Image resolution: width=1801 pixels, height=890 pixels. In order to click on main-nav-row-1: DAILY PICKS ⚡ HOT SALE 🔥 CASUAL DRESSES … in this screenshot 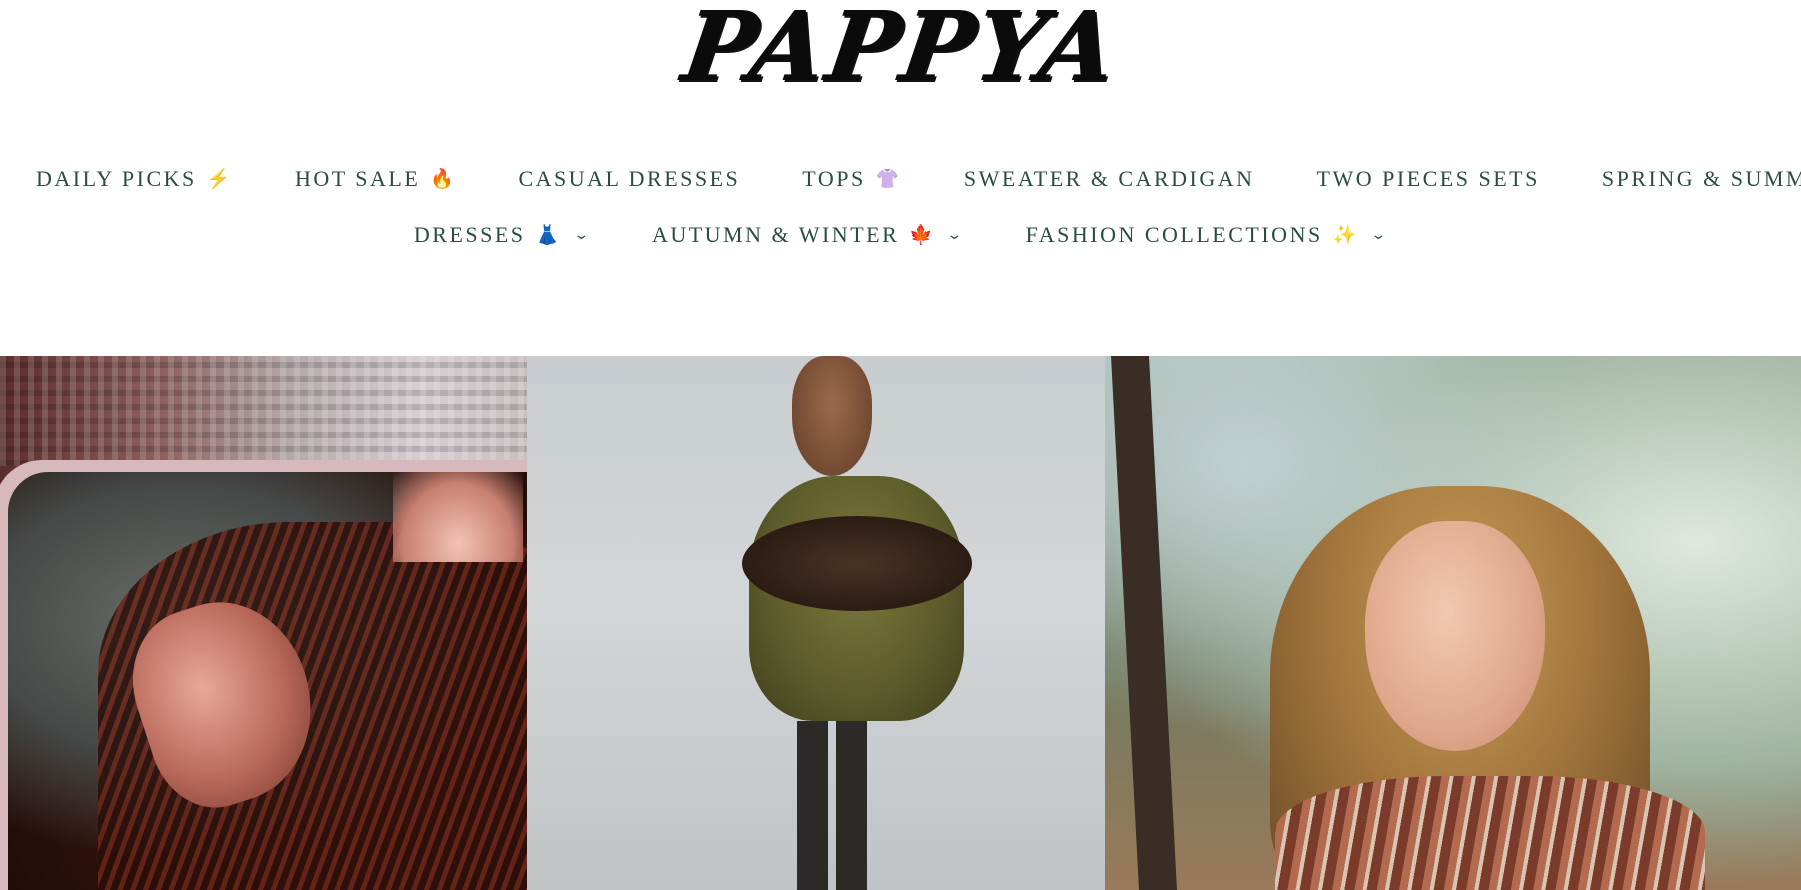, I will do `click(900, 179)`.